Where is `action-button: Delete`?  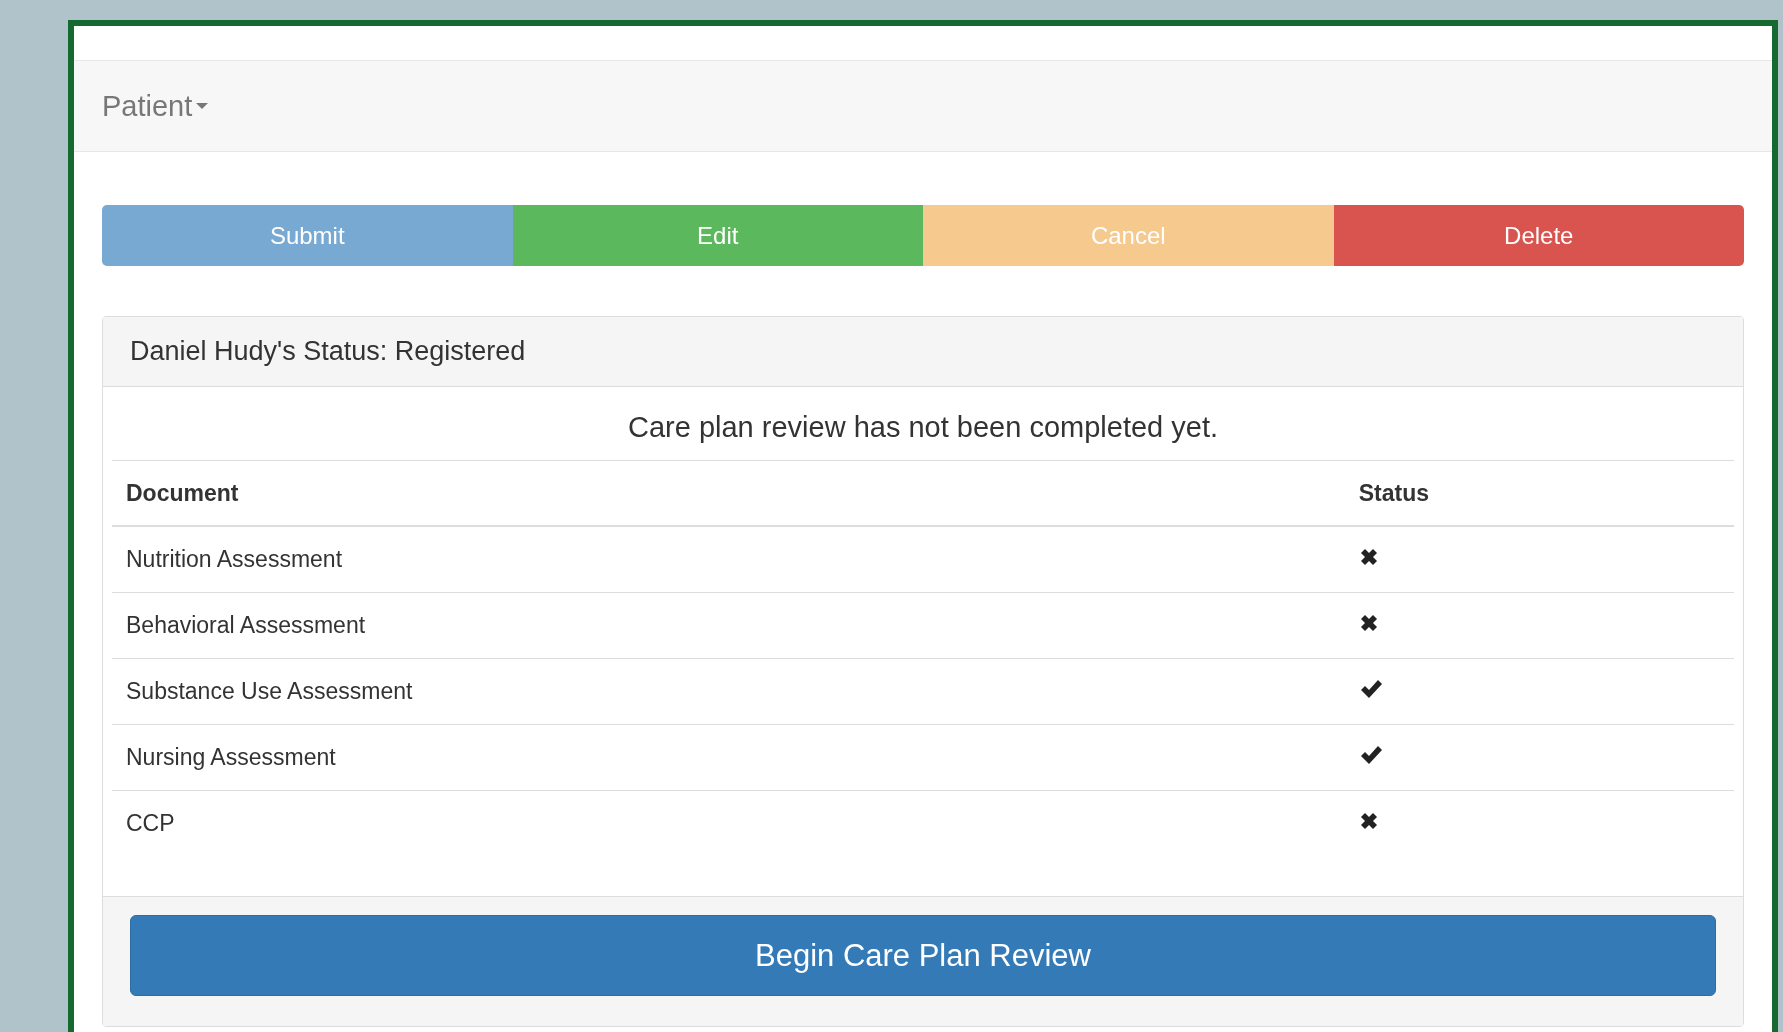
action-button: Delete is located at coordinates (1538, 235).